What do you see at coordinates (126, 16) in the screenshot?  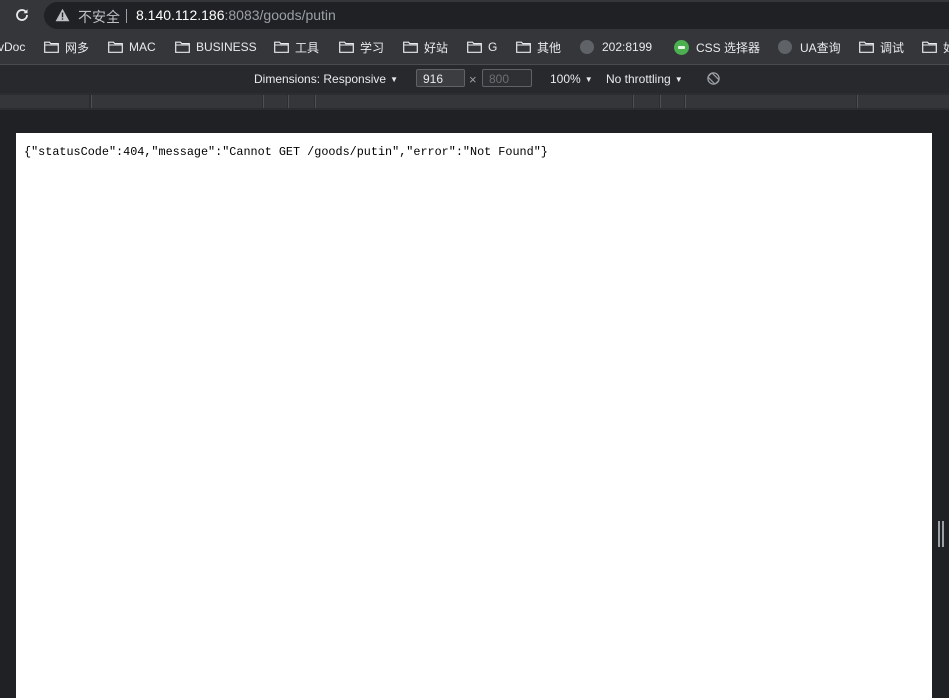 I see `divider` at bounding box center [126, 16].